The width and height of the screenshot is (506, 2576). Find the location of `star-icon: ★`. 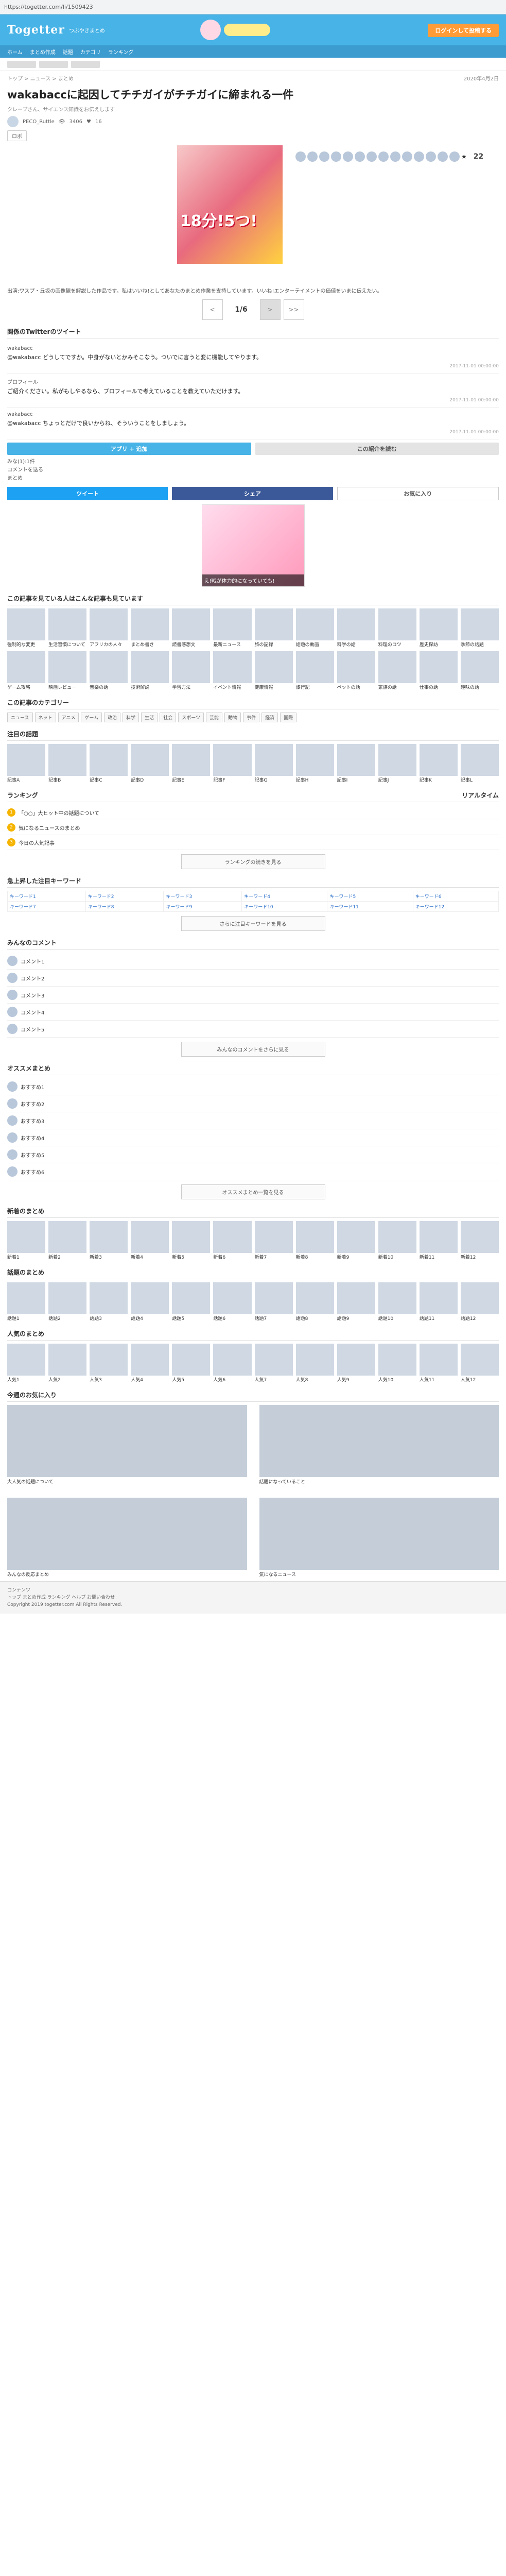

star-icon: ★ is located at coordinates (464, 156).